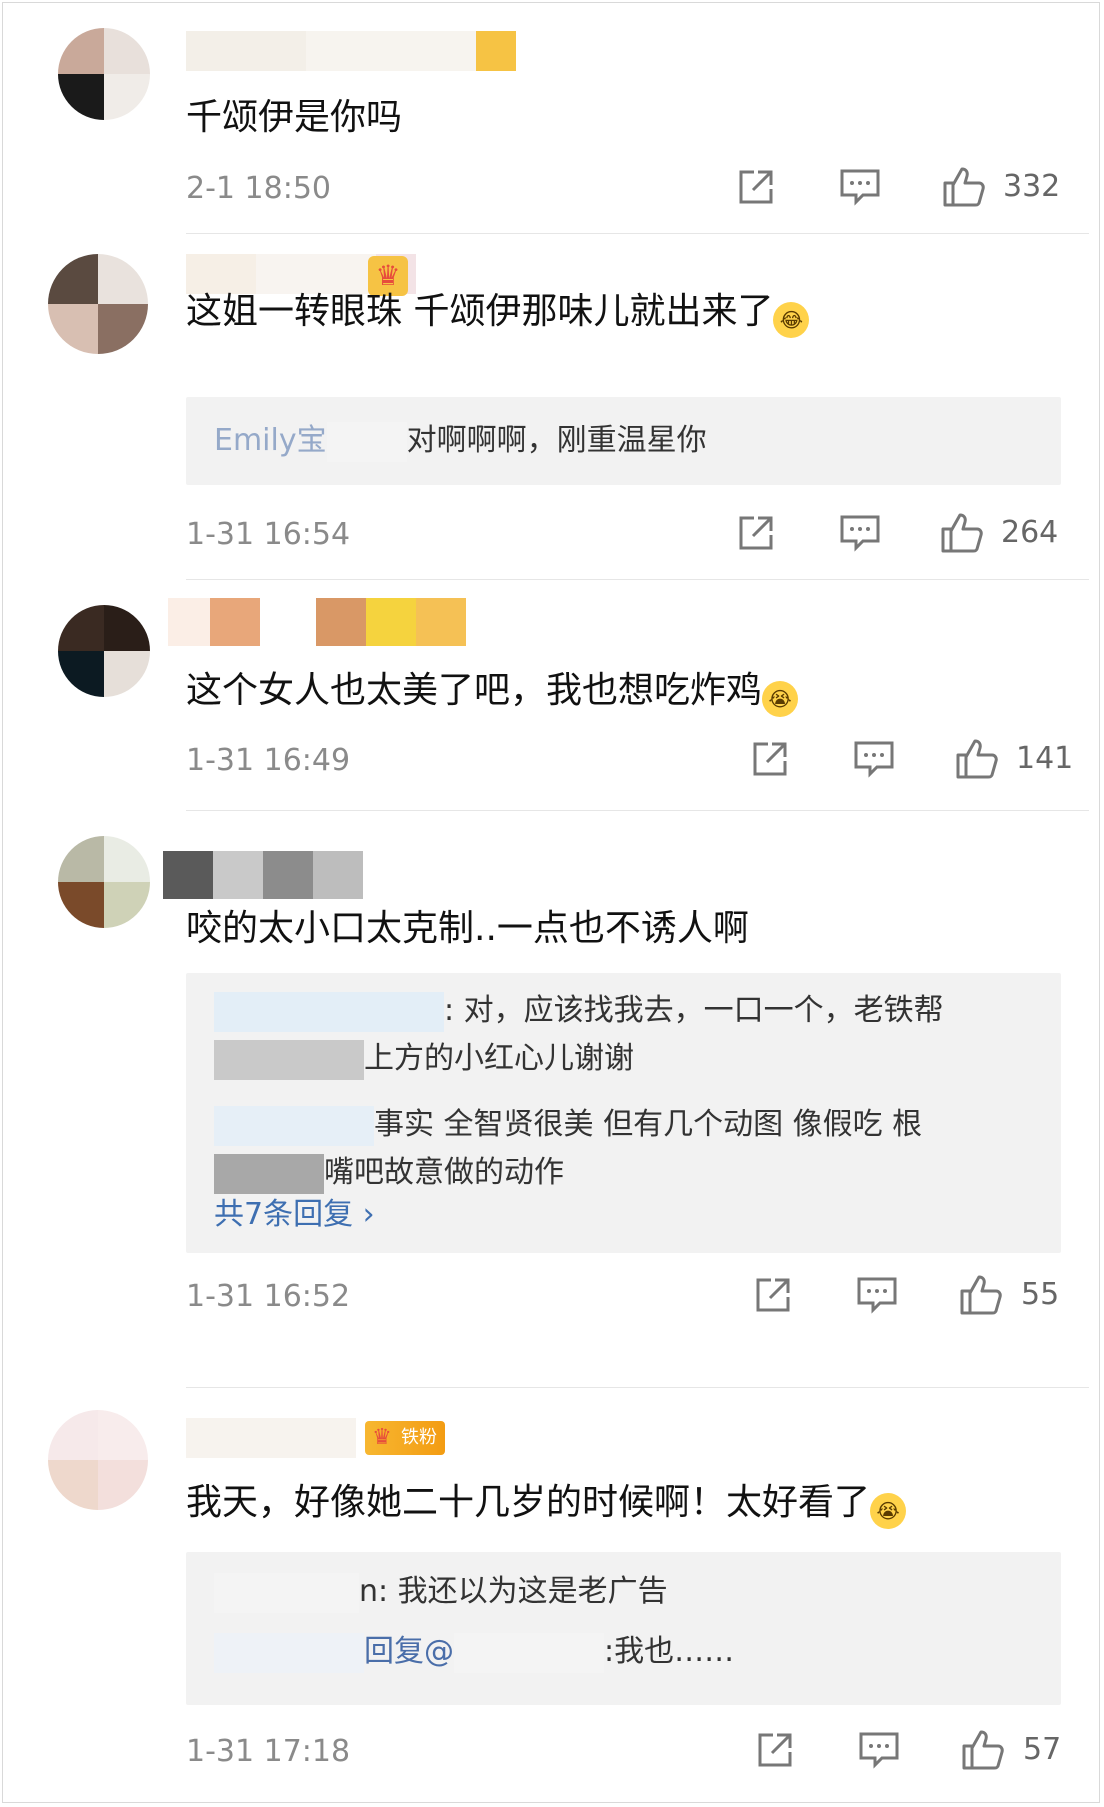 This screenshot has width=1104, height=1807. Describe the element at coordinates (294, 1215) in the screenshot. I see `more-replies-link: 共7条回复 ›` at that location.